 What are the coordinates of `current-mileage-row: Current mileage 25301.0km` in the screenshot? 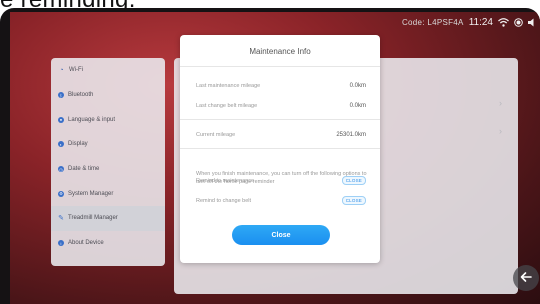 It's located at (281, 135).